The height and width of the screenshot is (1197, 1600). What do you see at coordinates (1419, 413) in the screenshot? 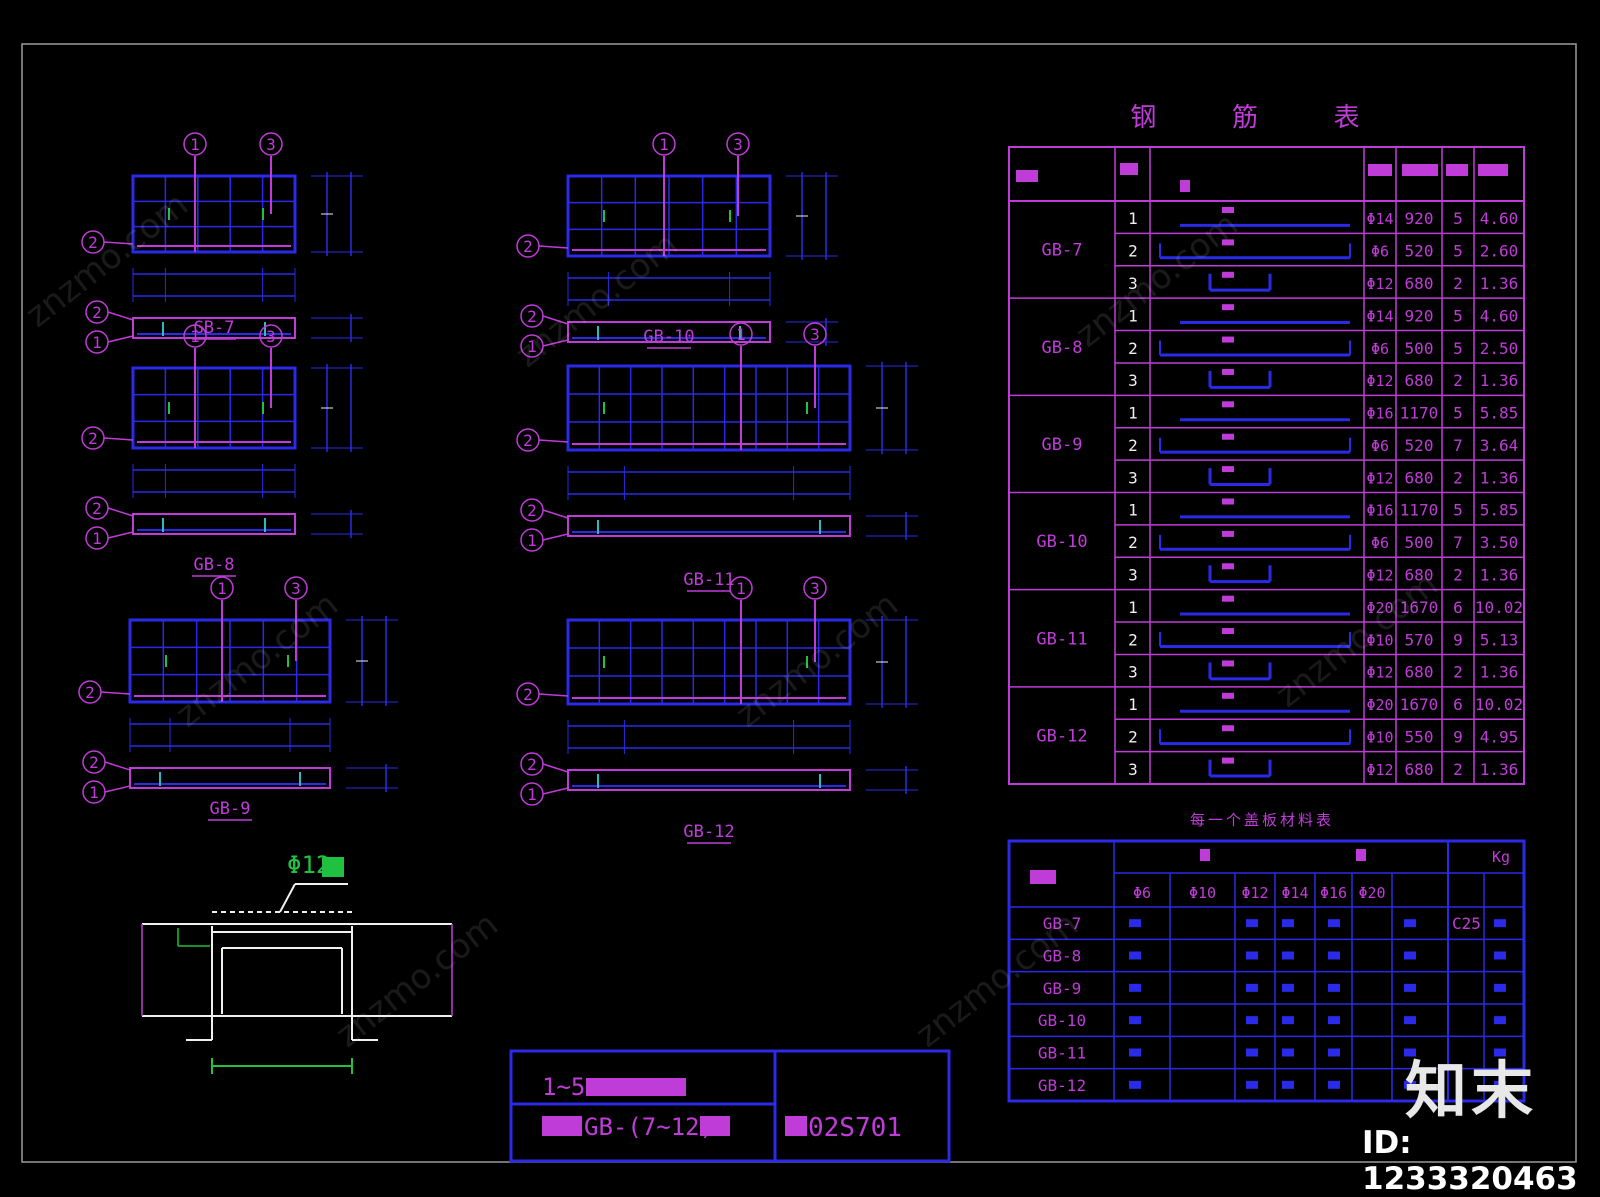
I see `cell-length: 1170` at bounding box center [1419, 413].